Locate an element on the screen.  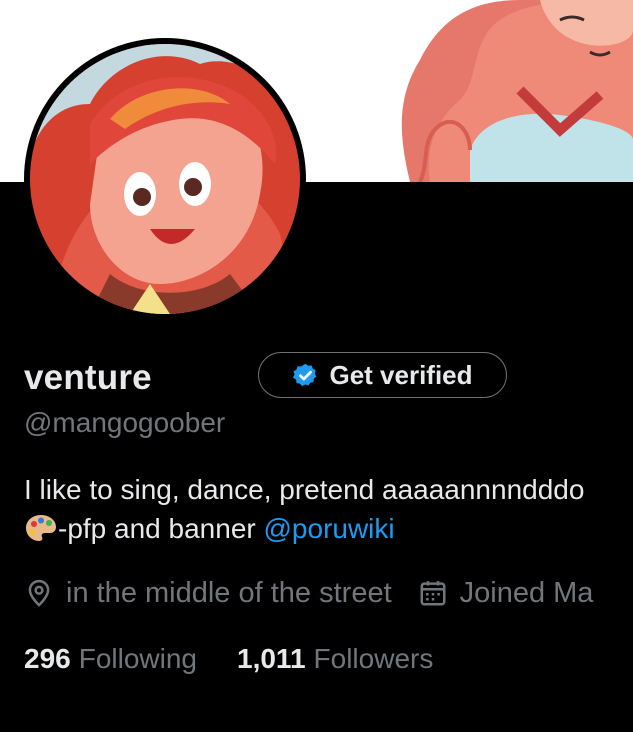
bio-mention-link: @poruwiki is located at coordinates (329, 528).